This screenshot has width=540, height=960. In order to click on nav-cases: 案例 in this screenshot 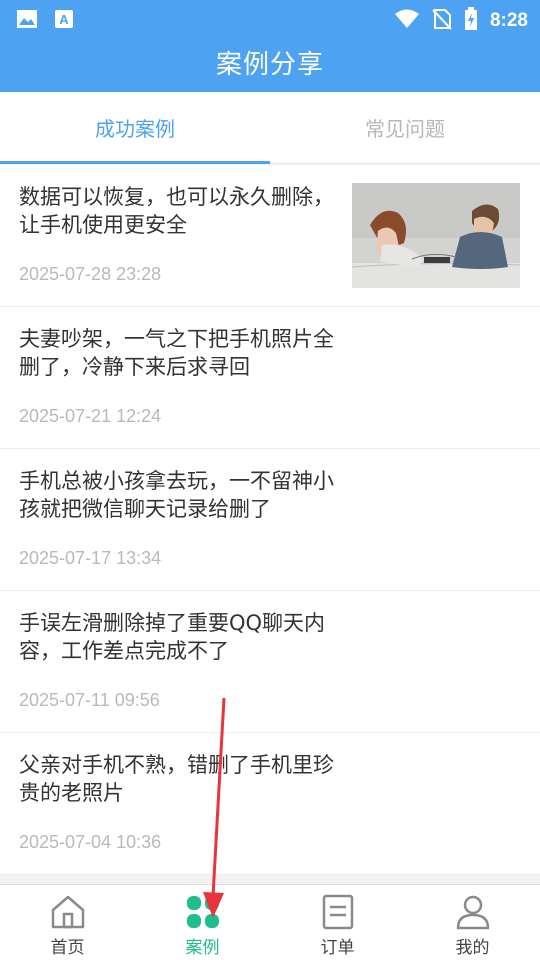, I will do `click(202, 922)`.